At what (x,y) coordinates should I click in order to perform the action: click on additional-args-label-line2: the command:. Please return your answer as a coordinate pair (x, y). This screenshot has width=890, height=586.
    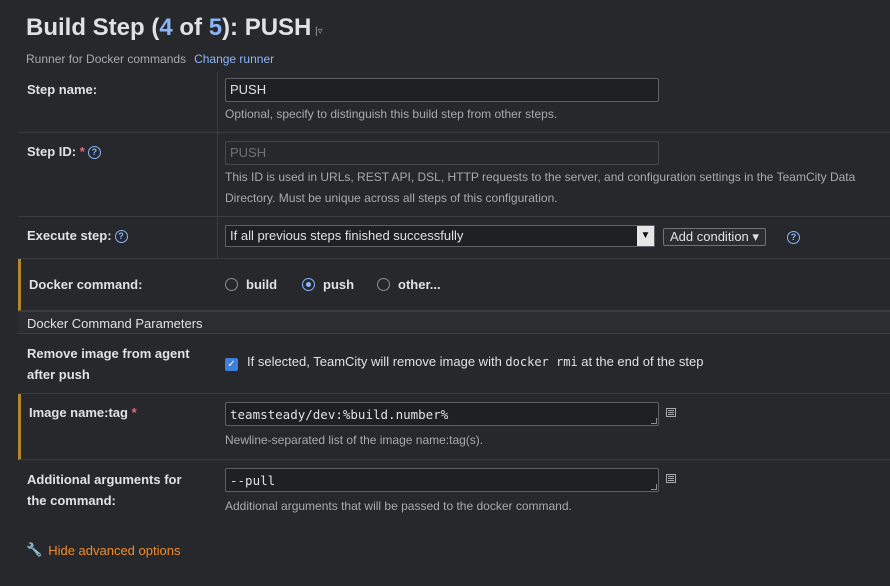
    Looking at the image, I should click on (71, 500).